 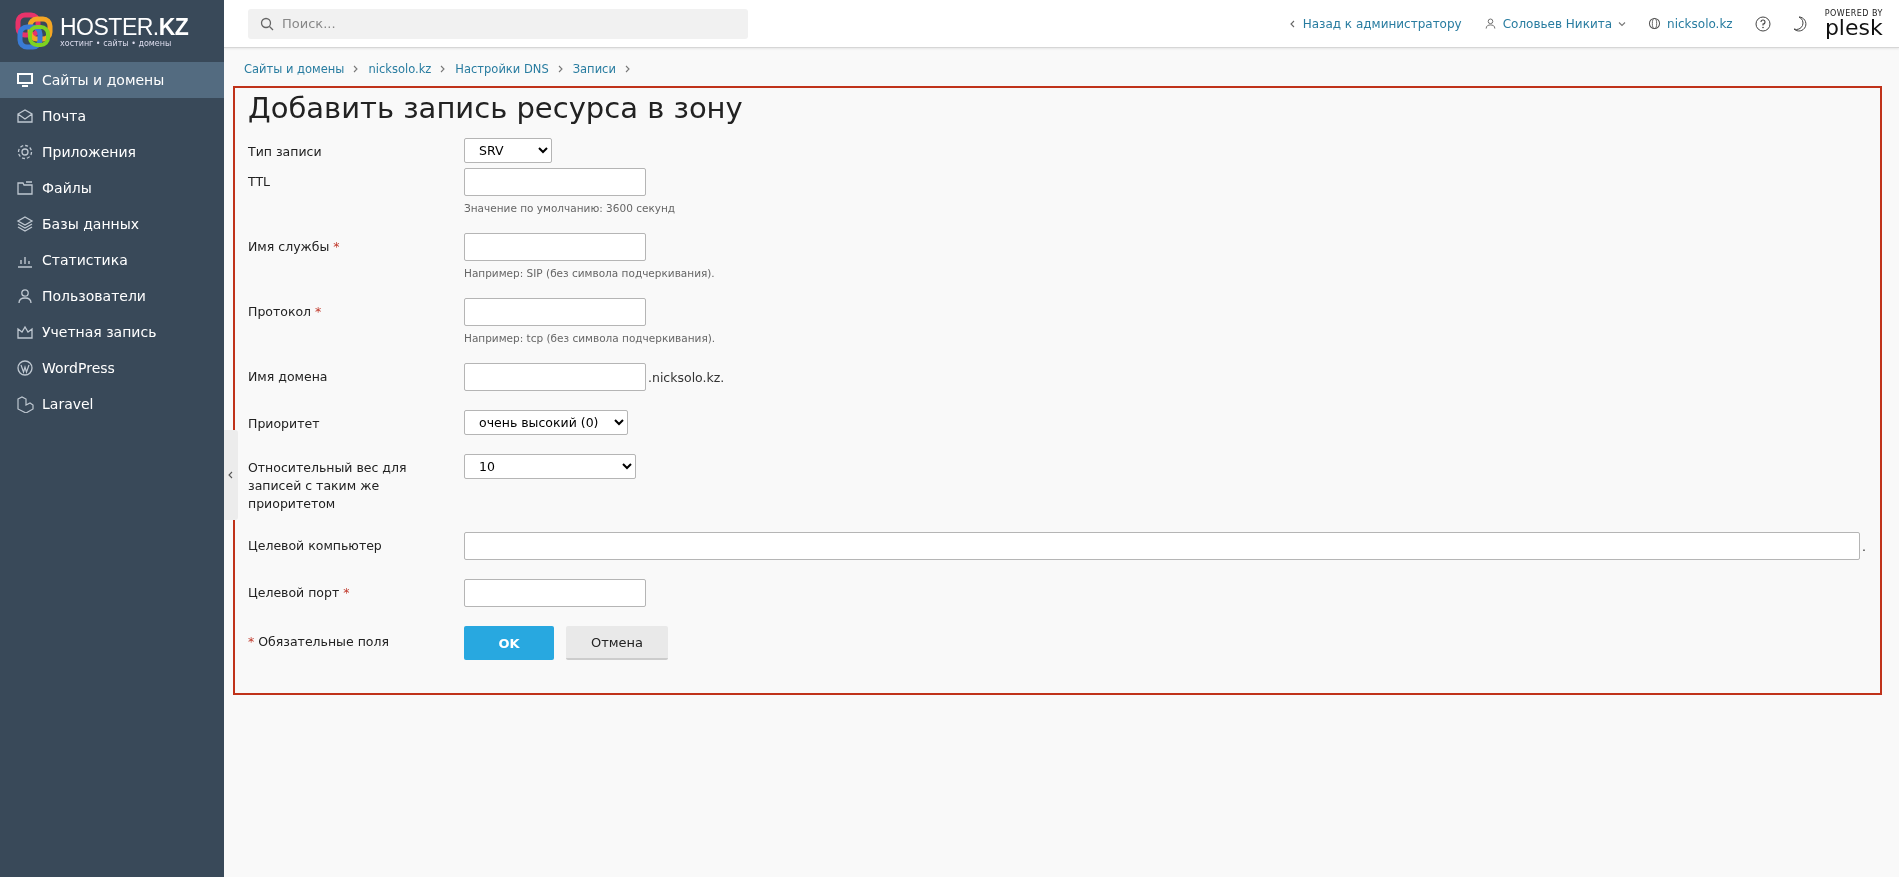 I want to click on domain-suffix: .nicksolo.kz., so click(x=686, y=377).